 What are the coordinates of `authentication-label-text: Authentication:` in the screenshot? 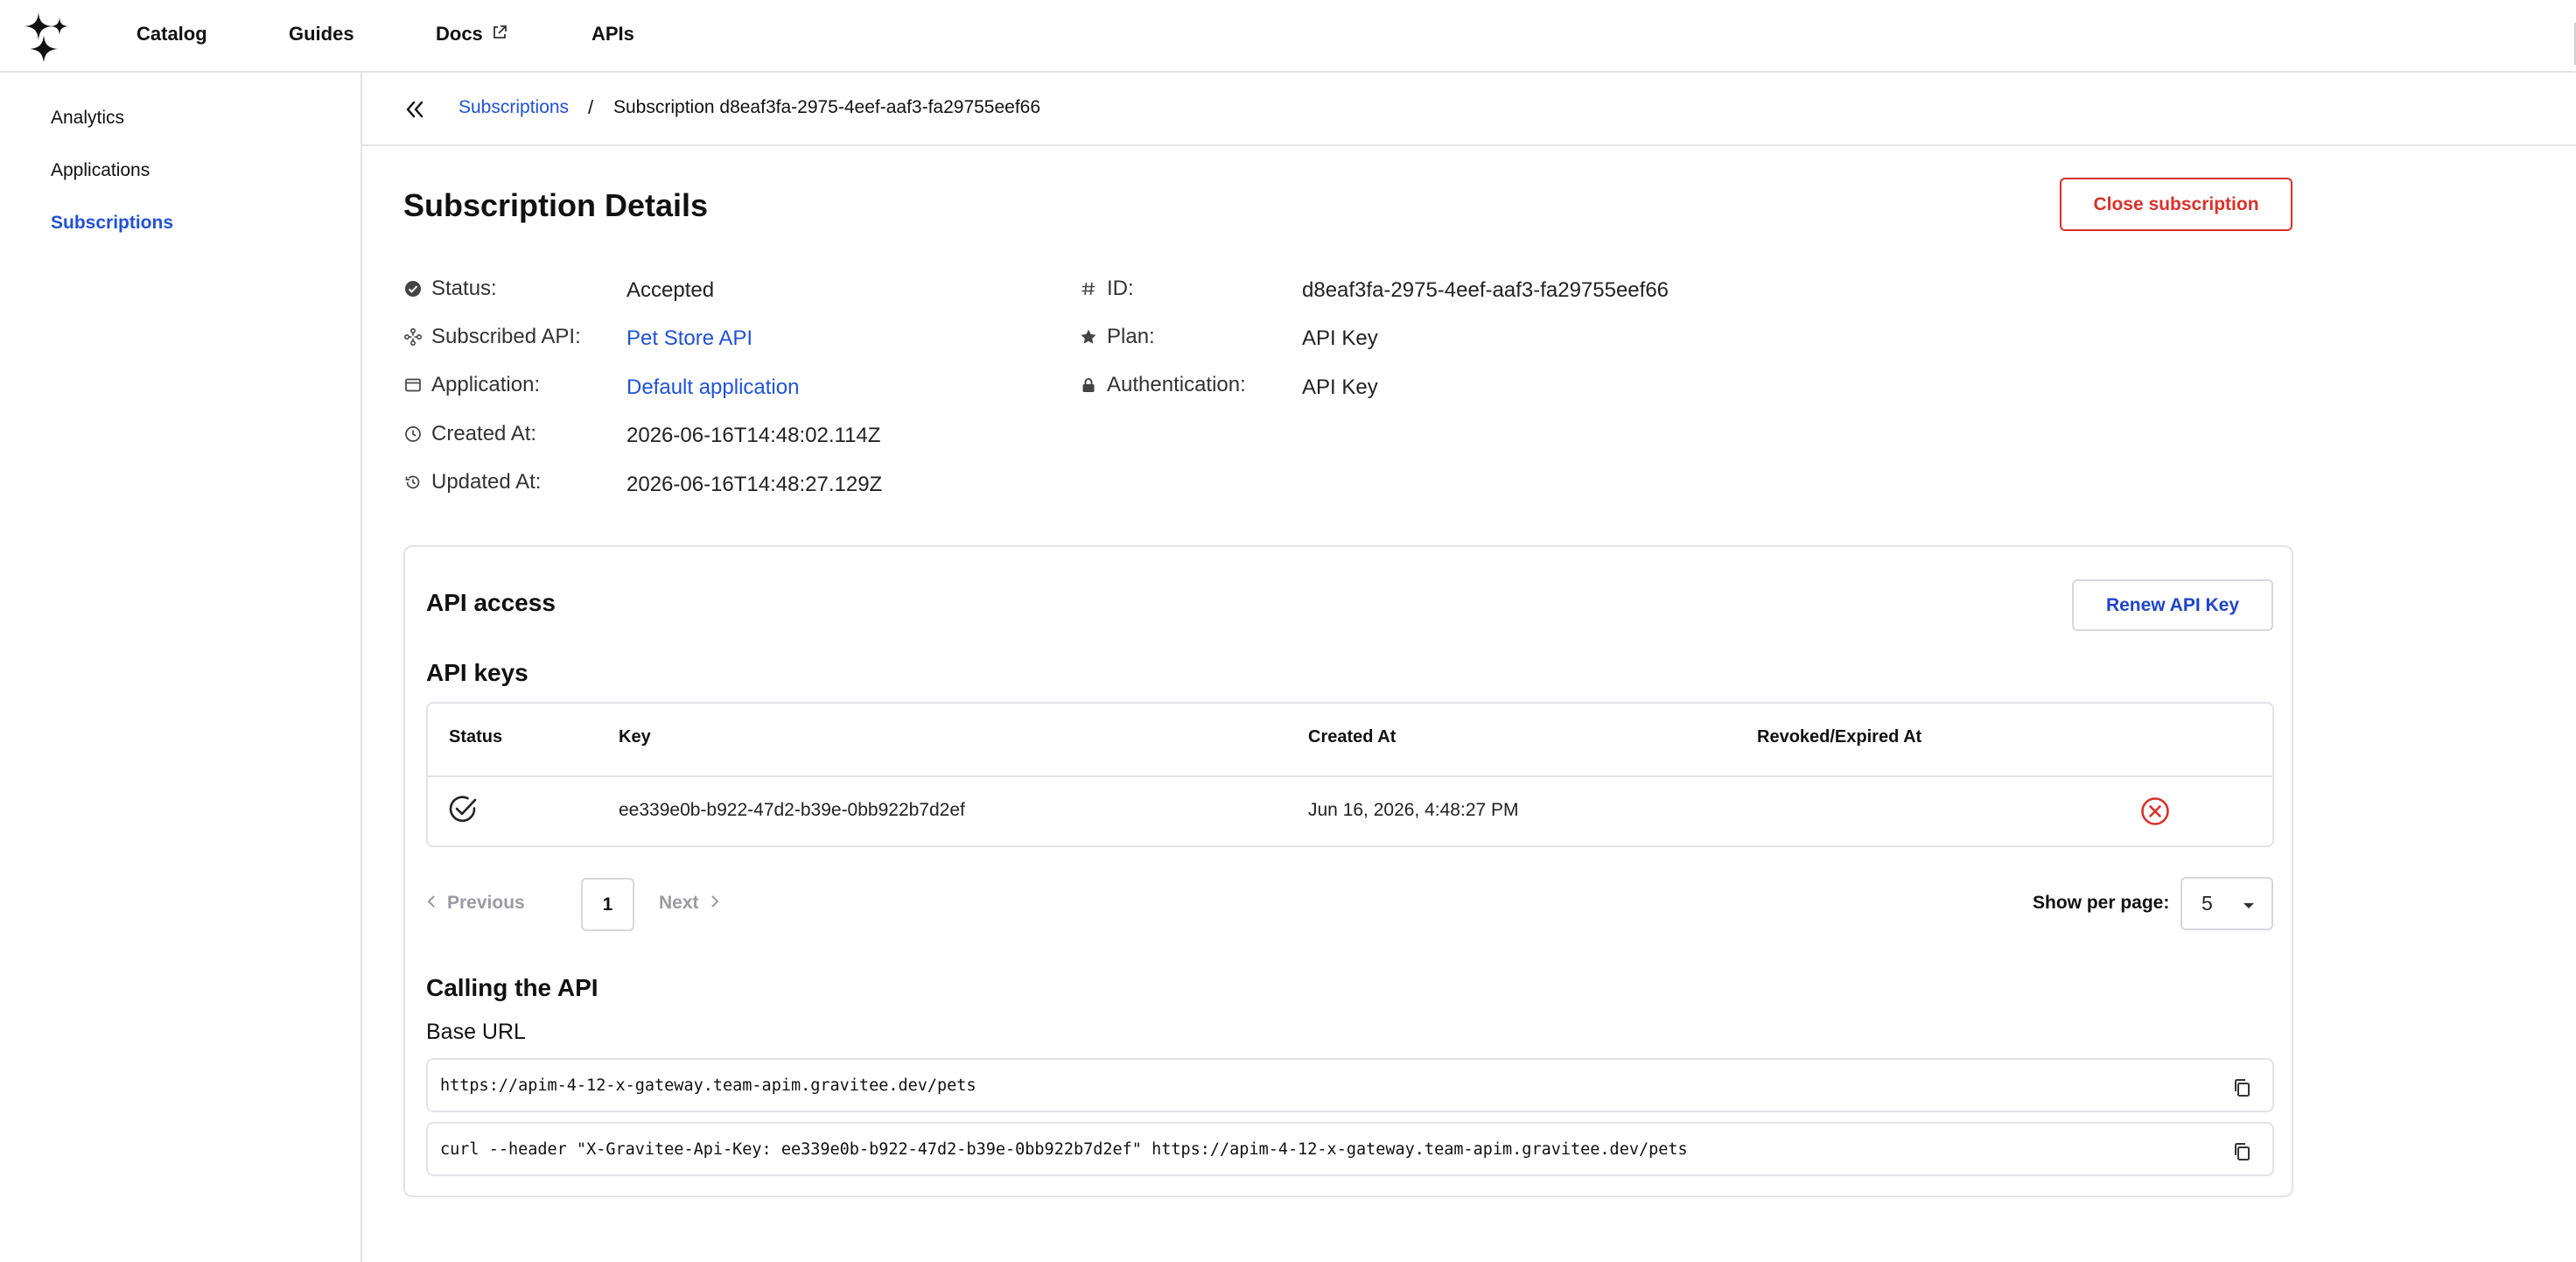 It's located at (1176, 384).